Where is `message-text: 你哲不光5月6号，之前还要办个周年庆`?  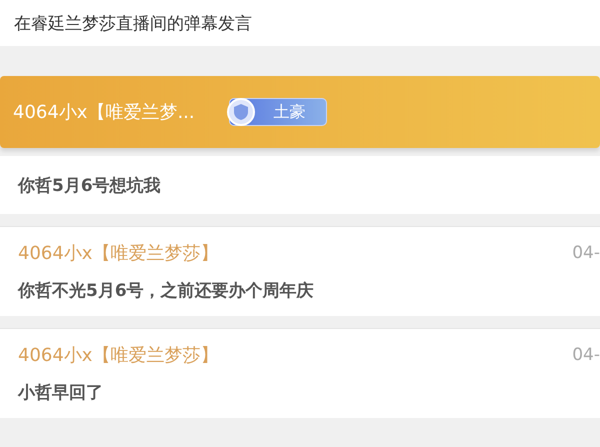 message-text: 你哲不光5月6号，之前还要办个周年庆 is located at coordinates (166, 291).